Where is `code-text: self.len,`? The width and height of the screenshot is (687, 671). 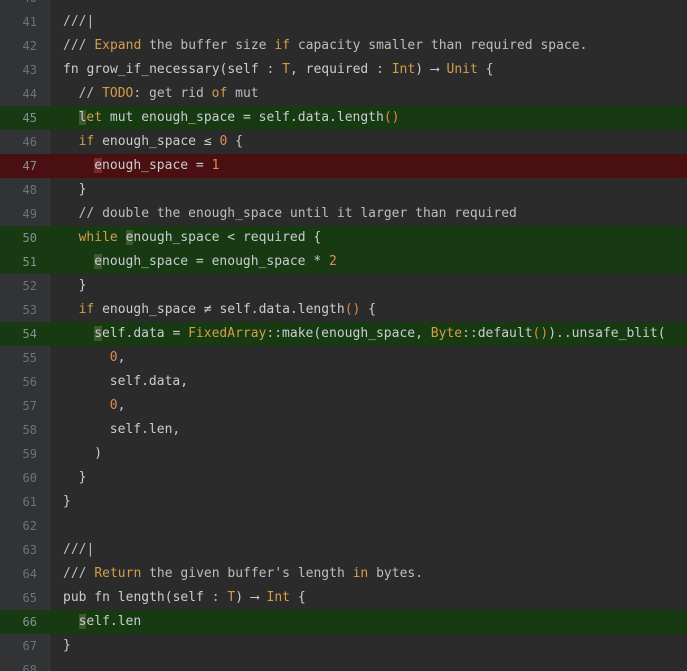
code-text: self.len, is located at coordinates (114, 430).